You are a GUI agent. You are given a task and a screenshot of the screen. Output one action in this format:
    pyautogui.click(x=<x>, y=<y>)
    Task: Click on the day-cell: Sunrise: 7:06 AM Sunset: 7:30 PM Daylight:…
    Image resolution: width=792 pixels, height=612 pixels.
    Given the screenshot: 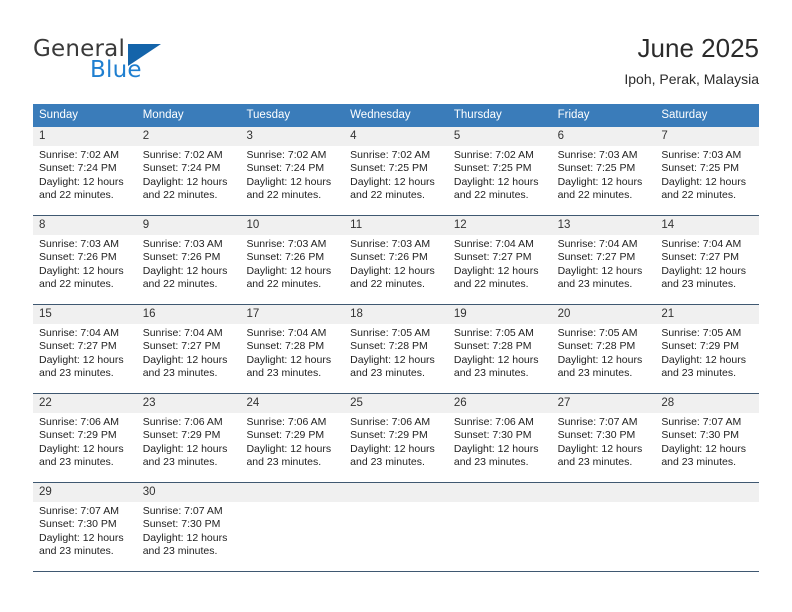 What is the action you would take?
    pyautogui.click(x=500, y=447)
    